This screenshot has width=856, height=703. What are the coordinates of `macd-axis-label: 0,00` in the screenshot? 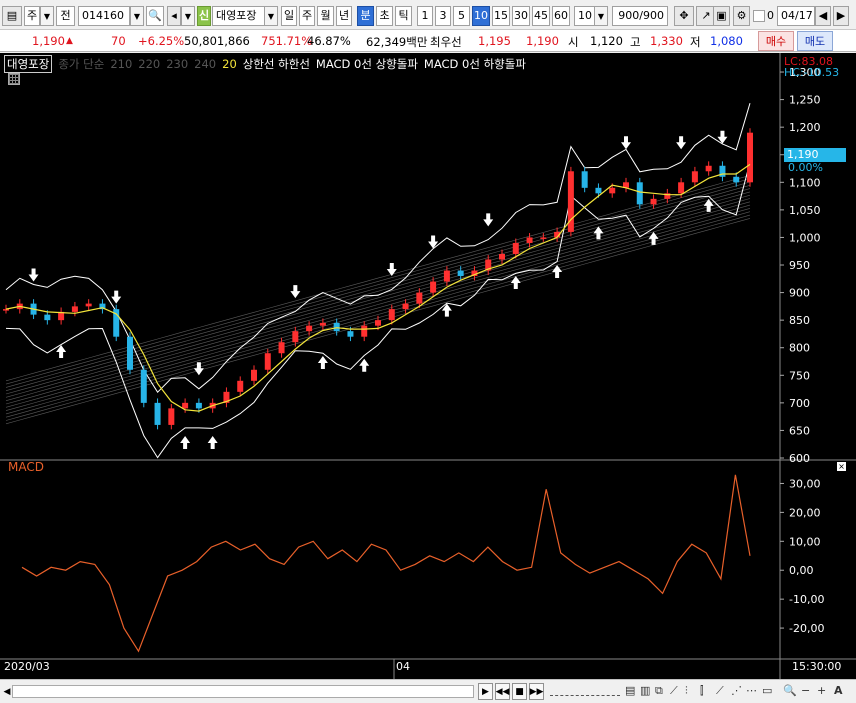 It's located at (801, 570).